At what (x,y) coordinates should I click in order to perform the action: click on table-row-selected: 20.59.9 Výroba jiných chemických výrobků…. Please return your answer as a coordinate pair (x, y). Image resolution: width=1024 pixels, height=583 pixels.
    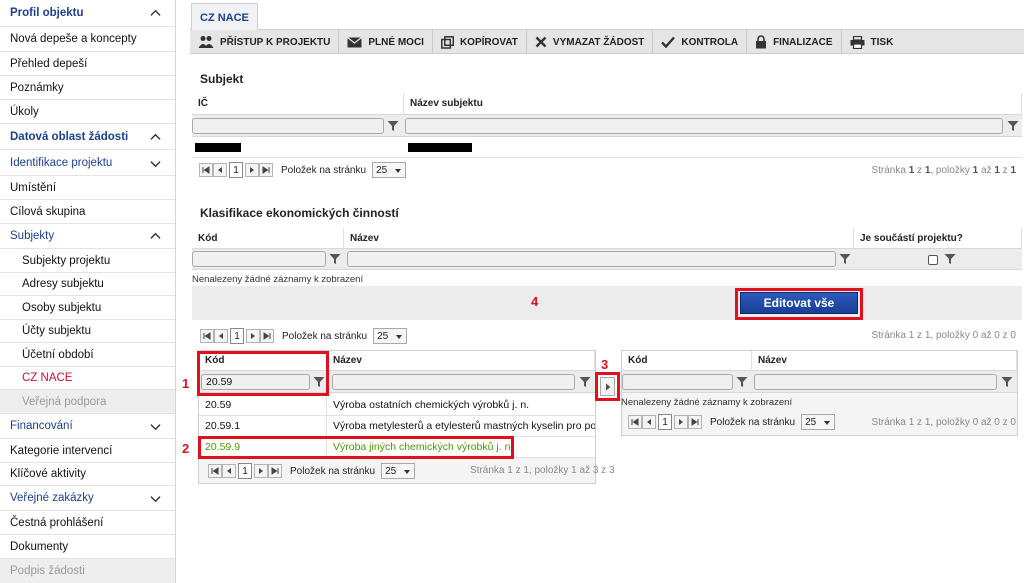
    Looking at the image, I should click on (397, 447).